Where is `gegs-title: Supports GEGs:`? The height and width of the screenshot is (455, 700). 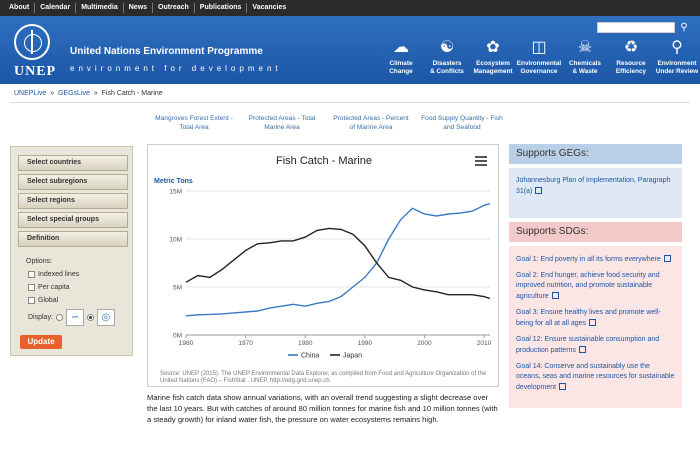 gegs-title: Supports GEGs: is located at coordinates (595, 154).